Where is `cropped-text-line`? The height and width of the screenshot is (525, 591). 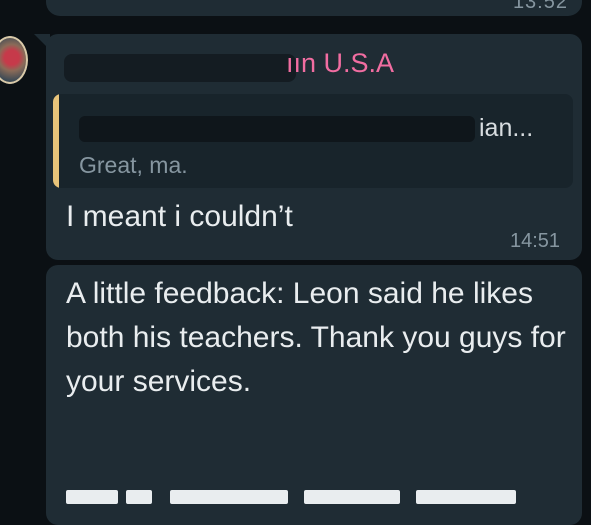 cropped-text-line is located at coordinates (318, 500).